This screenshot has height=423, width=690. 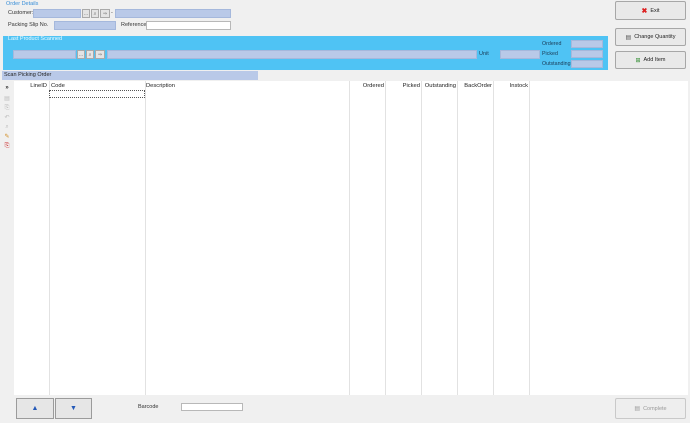 What do you see at coordinates (655, 408) in the screenshot?
I see `complete-button-label: Complete` at bounding box center [655, 408].